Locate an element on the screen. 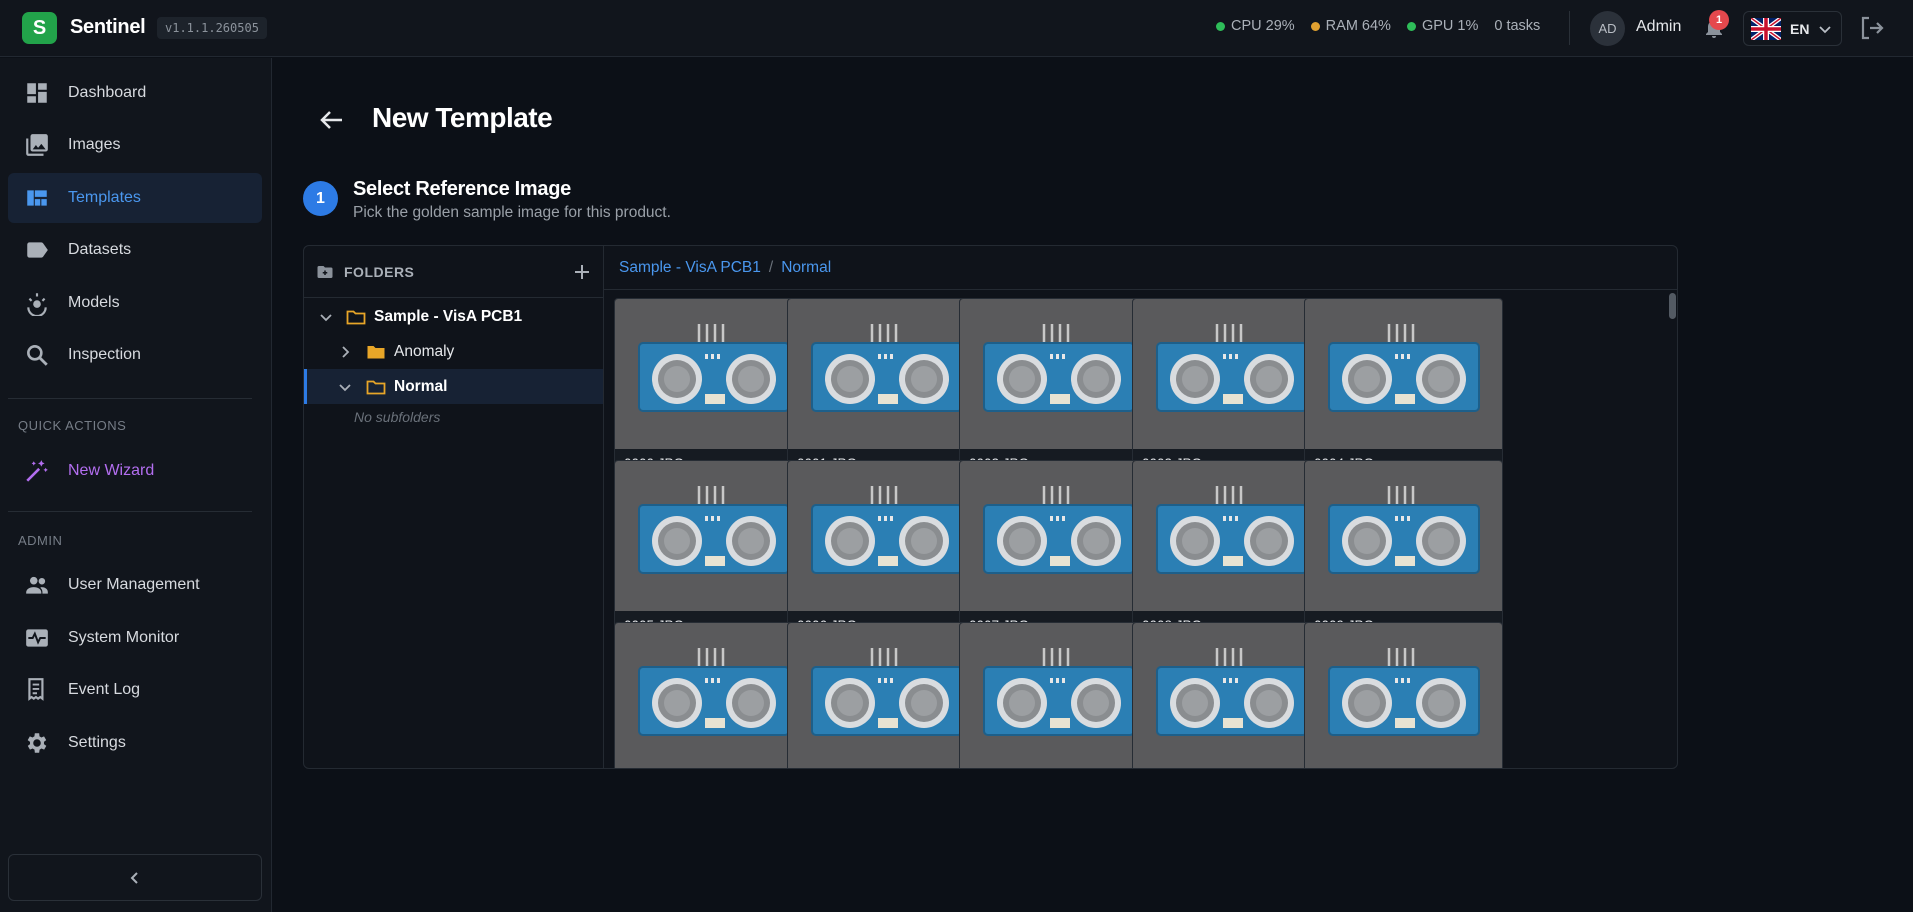 Image resolution: width=1913 pixels, height=912 pixels. tasks-metric: 0 tasks is located at coordinates (1517, 26).